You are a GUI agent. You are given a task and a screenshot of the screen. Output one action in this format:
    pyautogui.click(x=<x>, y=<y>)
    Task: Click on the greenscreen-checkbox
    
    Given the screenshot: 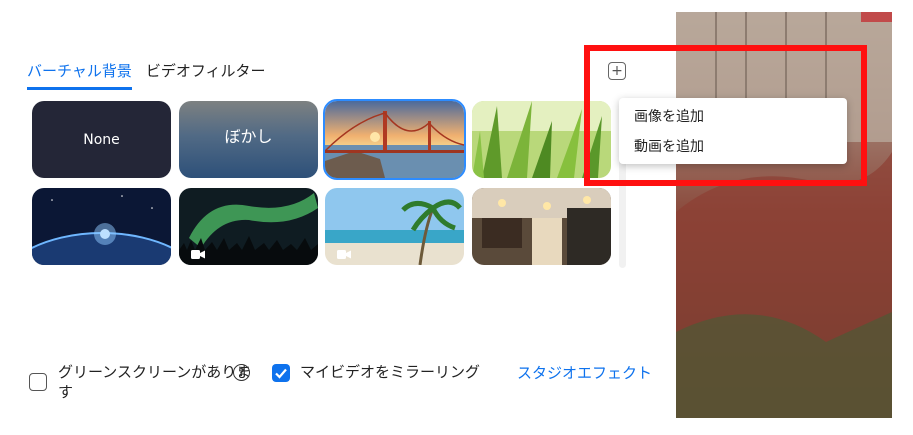 What is the action you would take?
    pyautogui.click(x=38, y=382)
    